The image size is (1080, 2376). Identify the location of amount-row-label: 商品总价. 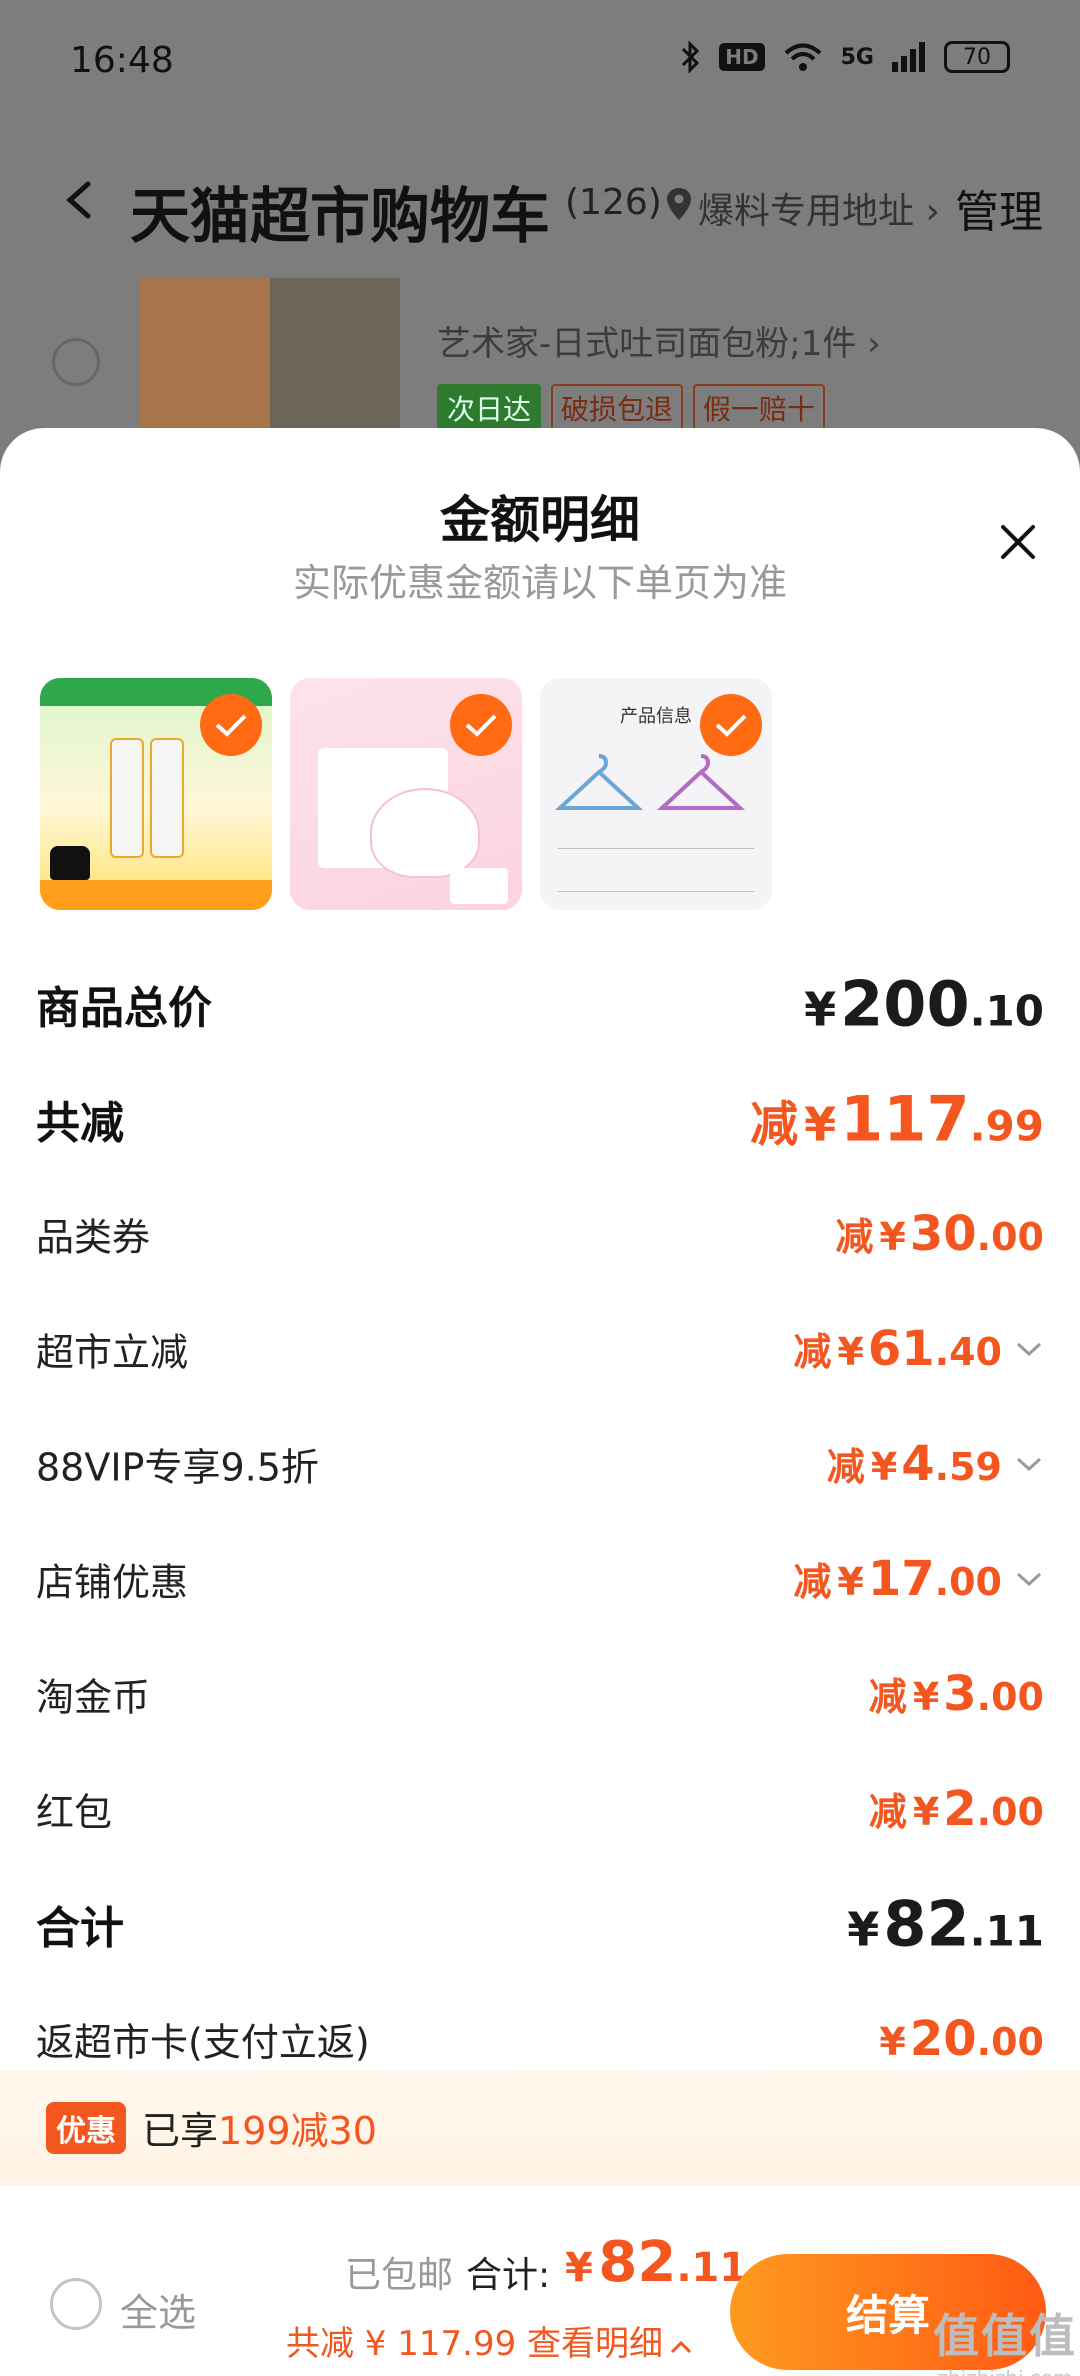
(124, 1008).